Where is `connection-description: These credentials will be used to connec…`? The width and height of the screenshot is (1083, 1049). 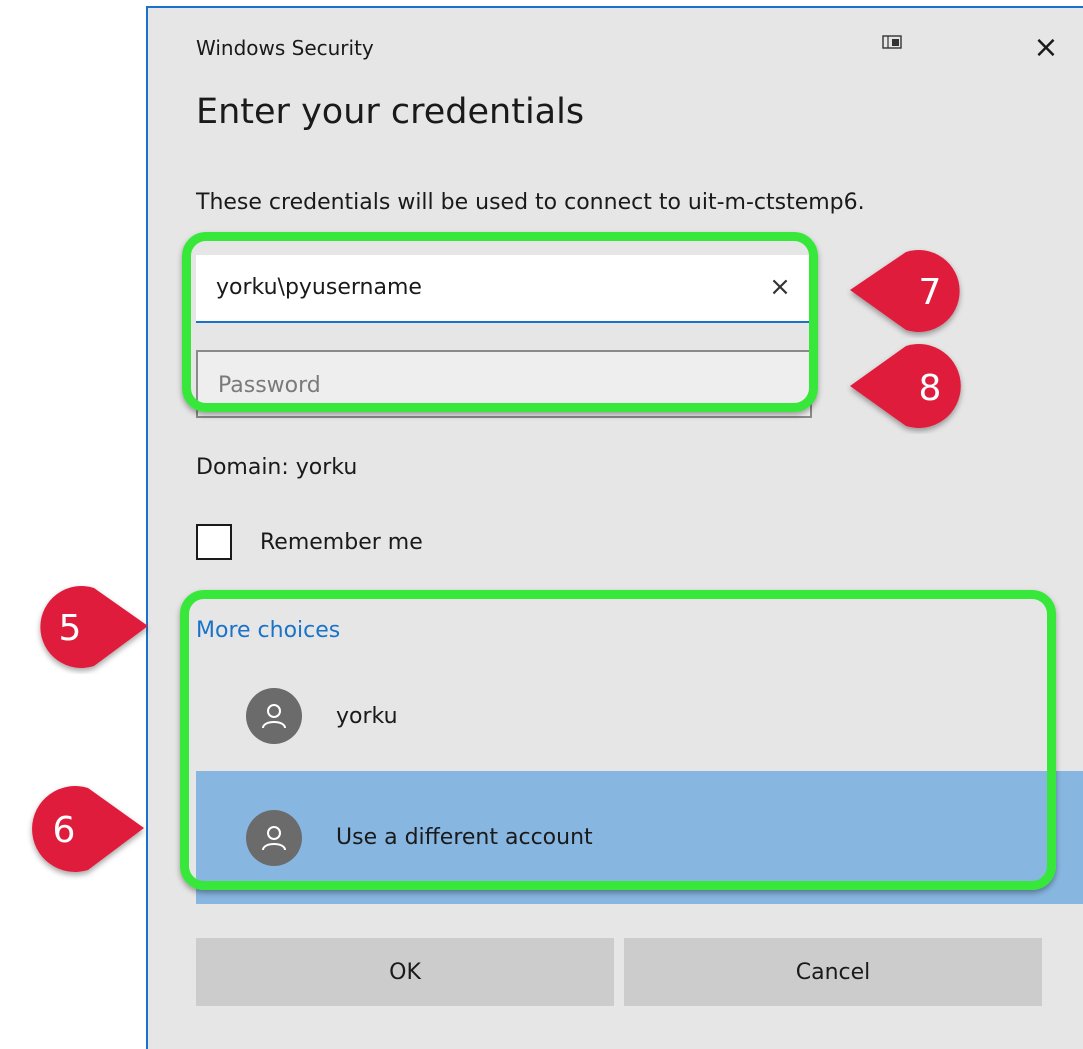
connection-description: These credentials will be used to connec… is located at coordinates (530, 202).